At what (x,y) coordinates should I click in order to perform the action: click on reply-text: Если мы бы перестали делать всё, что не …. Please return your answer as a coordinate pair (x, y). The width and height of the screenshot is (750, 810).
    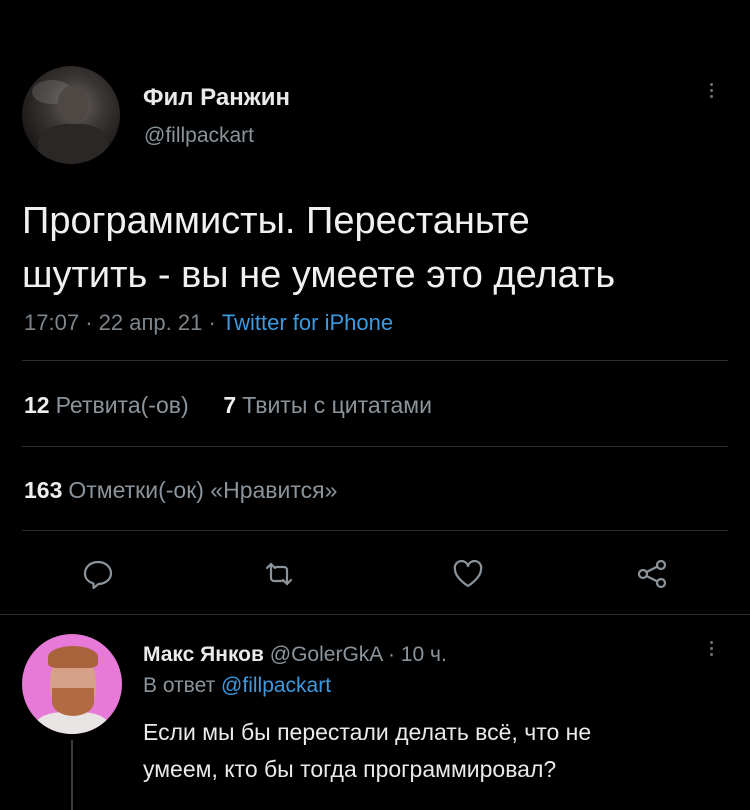
    Looking at the image, I should click on (438, 751).